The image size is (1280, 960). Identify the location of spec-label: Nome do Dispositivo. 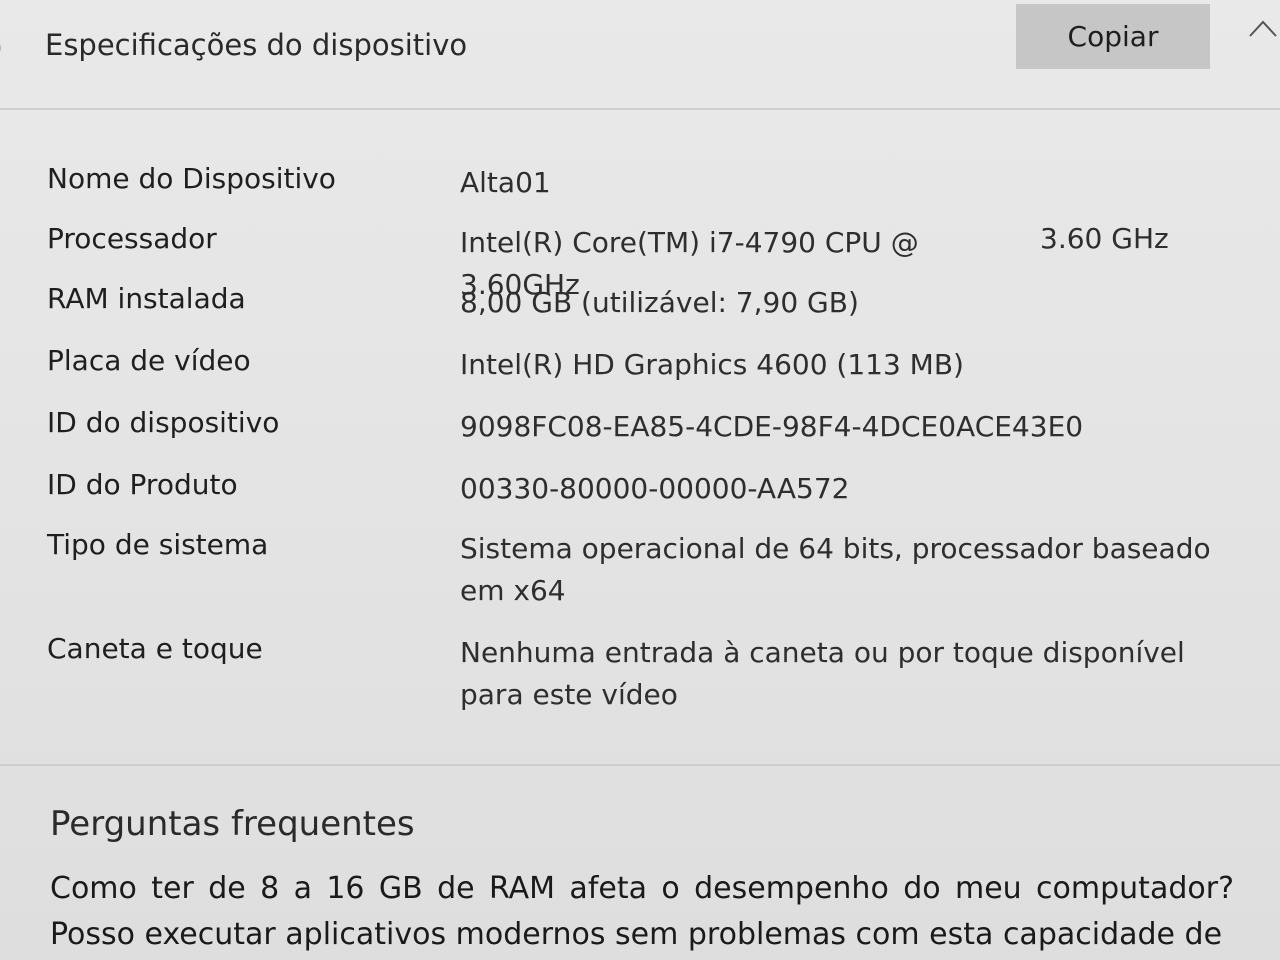
(191, 178).